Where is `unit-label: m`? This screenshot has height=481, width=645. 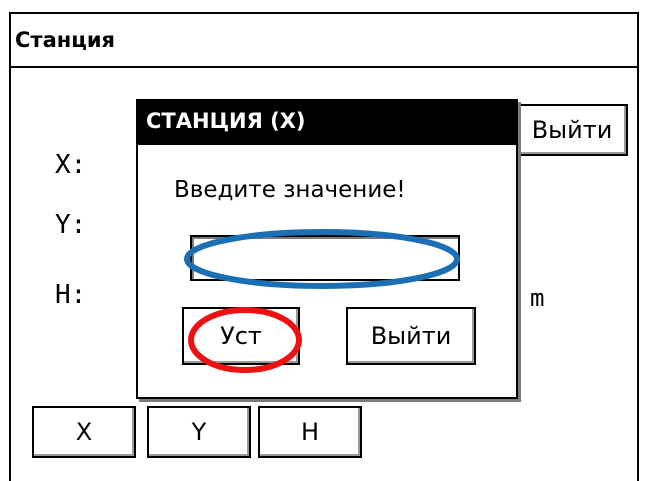 unit-label: m is located at coordinates (537, 298).